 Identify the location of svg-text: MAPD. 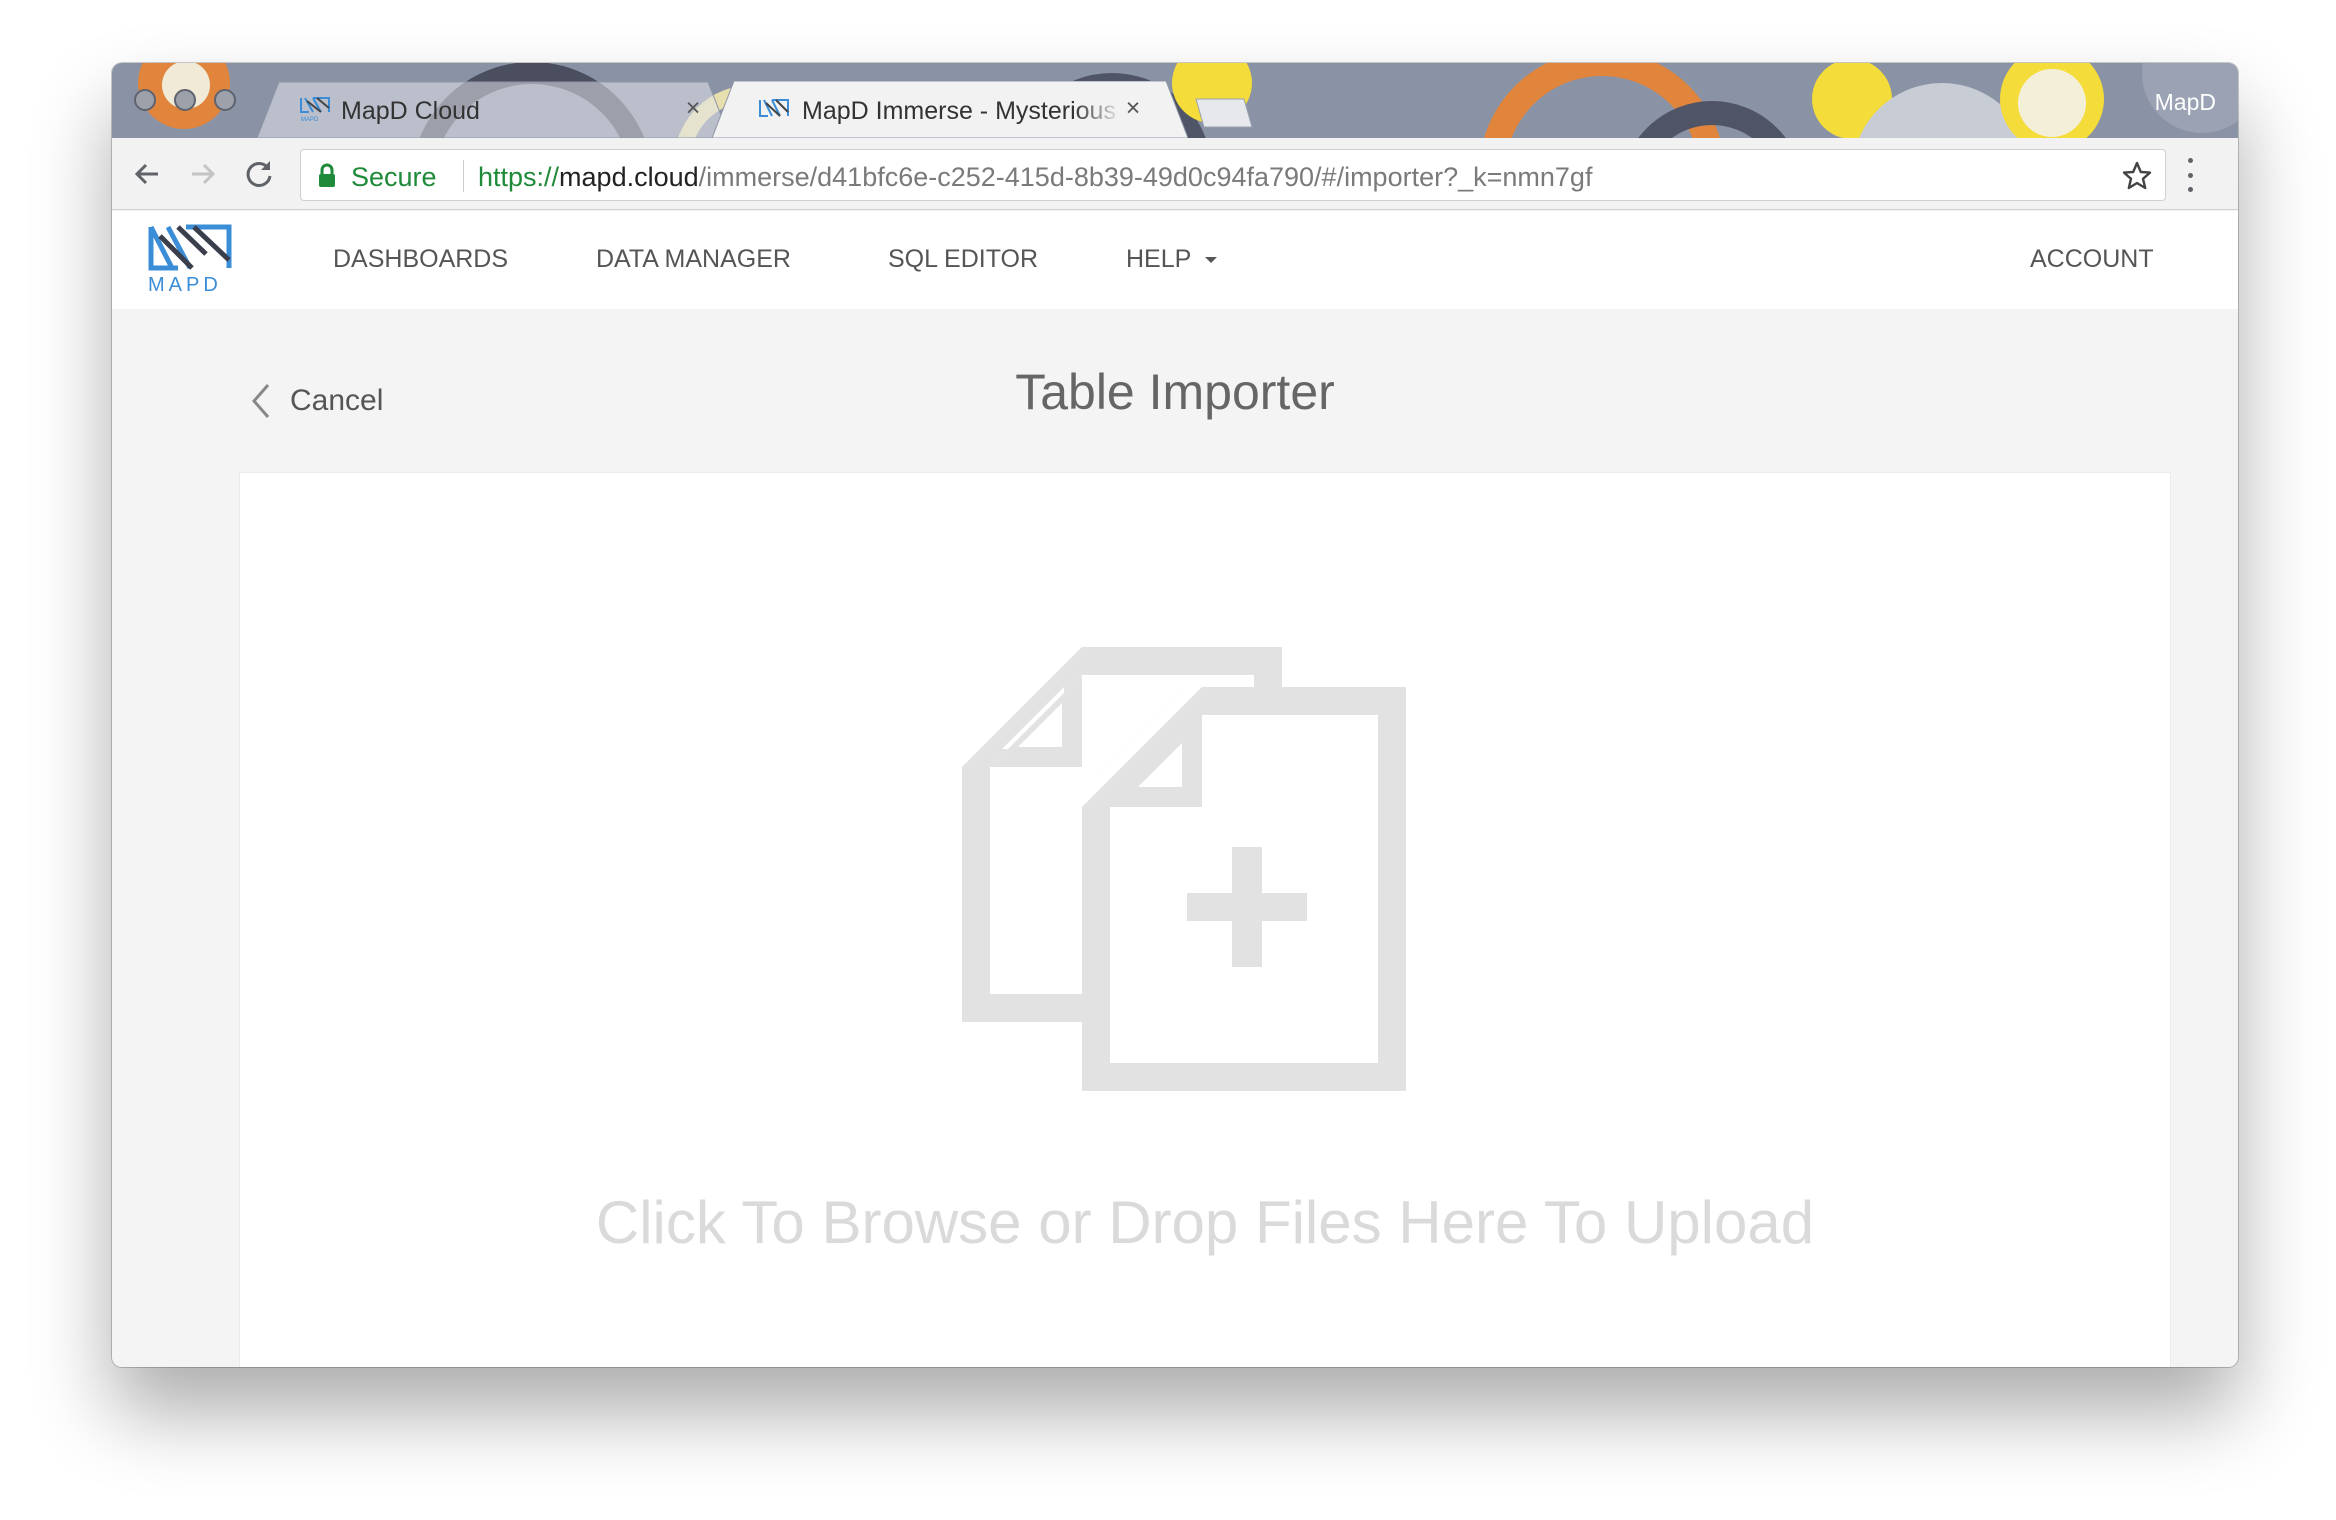
(310, 119).